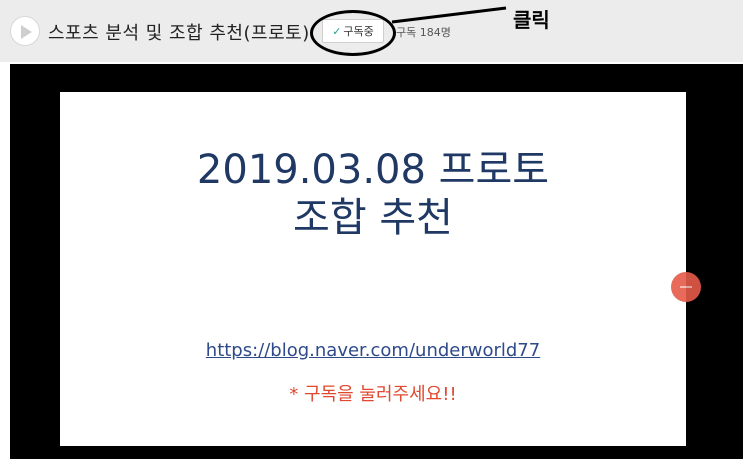  What do you see at coordinates (373, 170) in the screenshot?
I see `slide-title-line1: 2019.03.08 프로토` at bounding box center [373, 170].